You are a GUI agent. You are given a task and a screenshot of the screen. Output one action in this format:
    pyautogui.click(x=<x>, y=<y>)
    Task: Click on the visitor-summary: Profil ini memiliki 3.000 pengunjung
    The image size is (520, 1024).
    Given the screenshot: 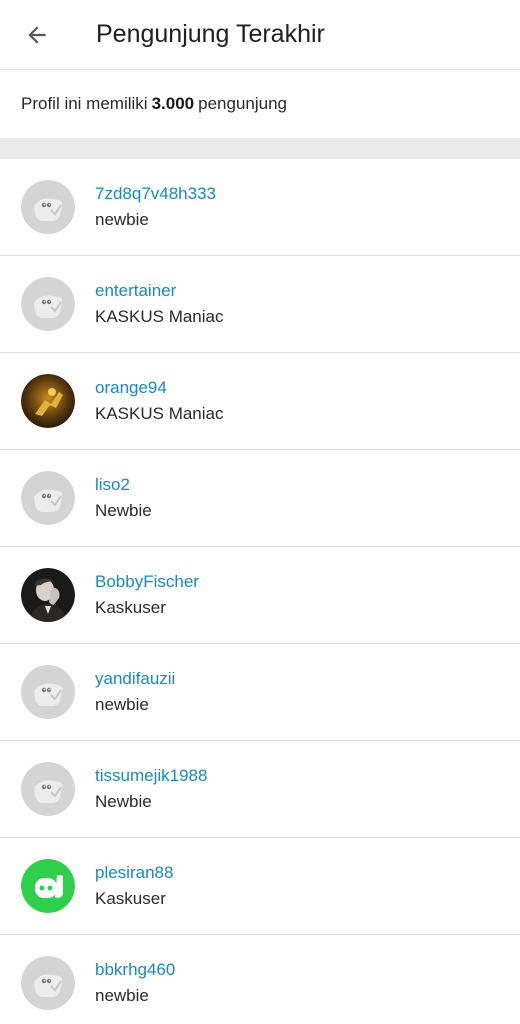 What is the action you would take?
    pyautogui.click(x=260, y=104)
    